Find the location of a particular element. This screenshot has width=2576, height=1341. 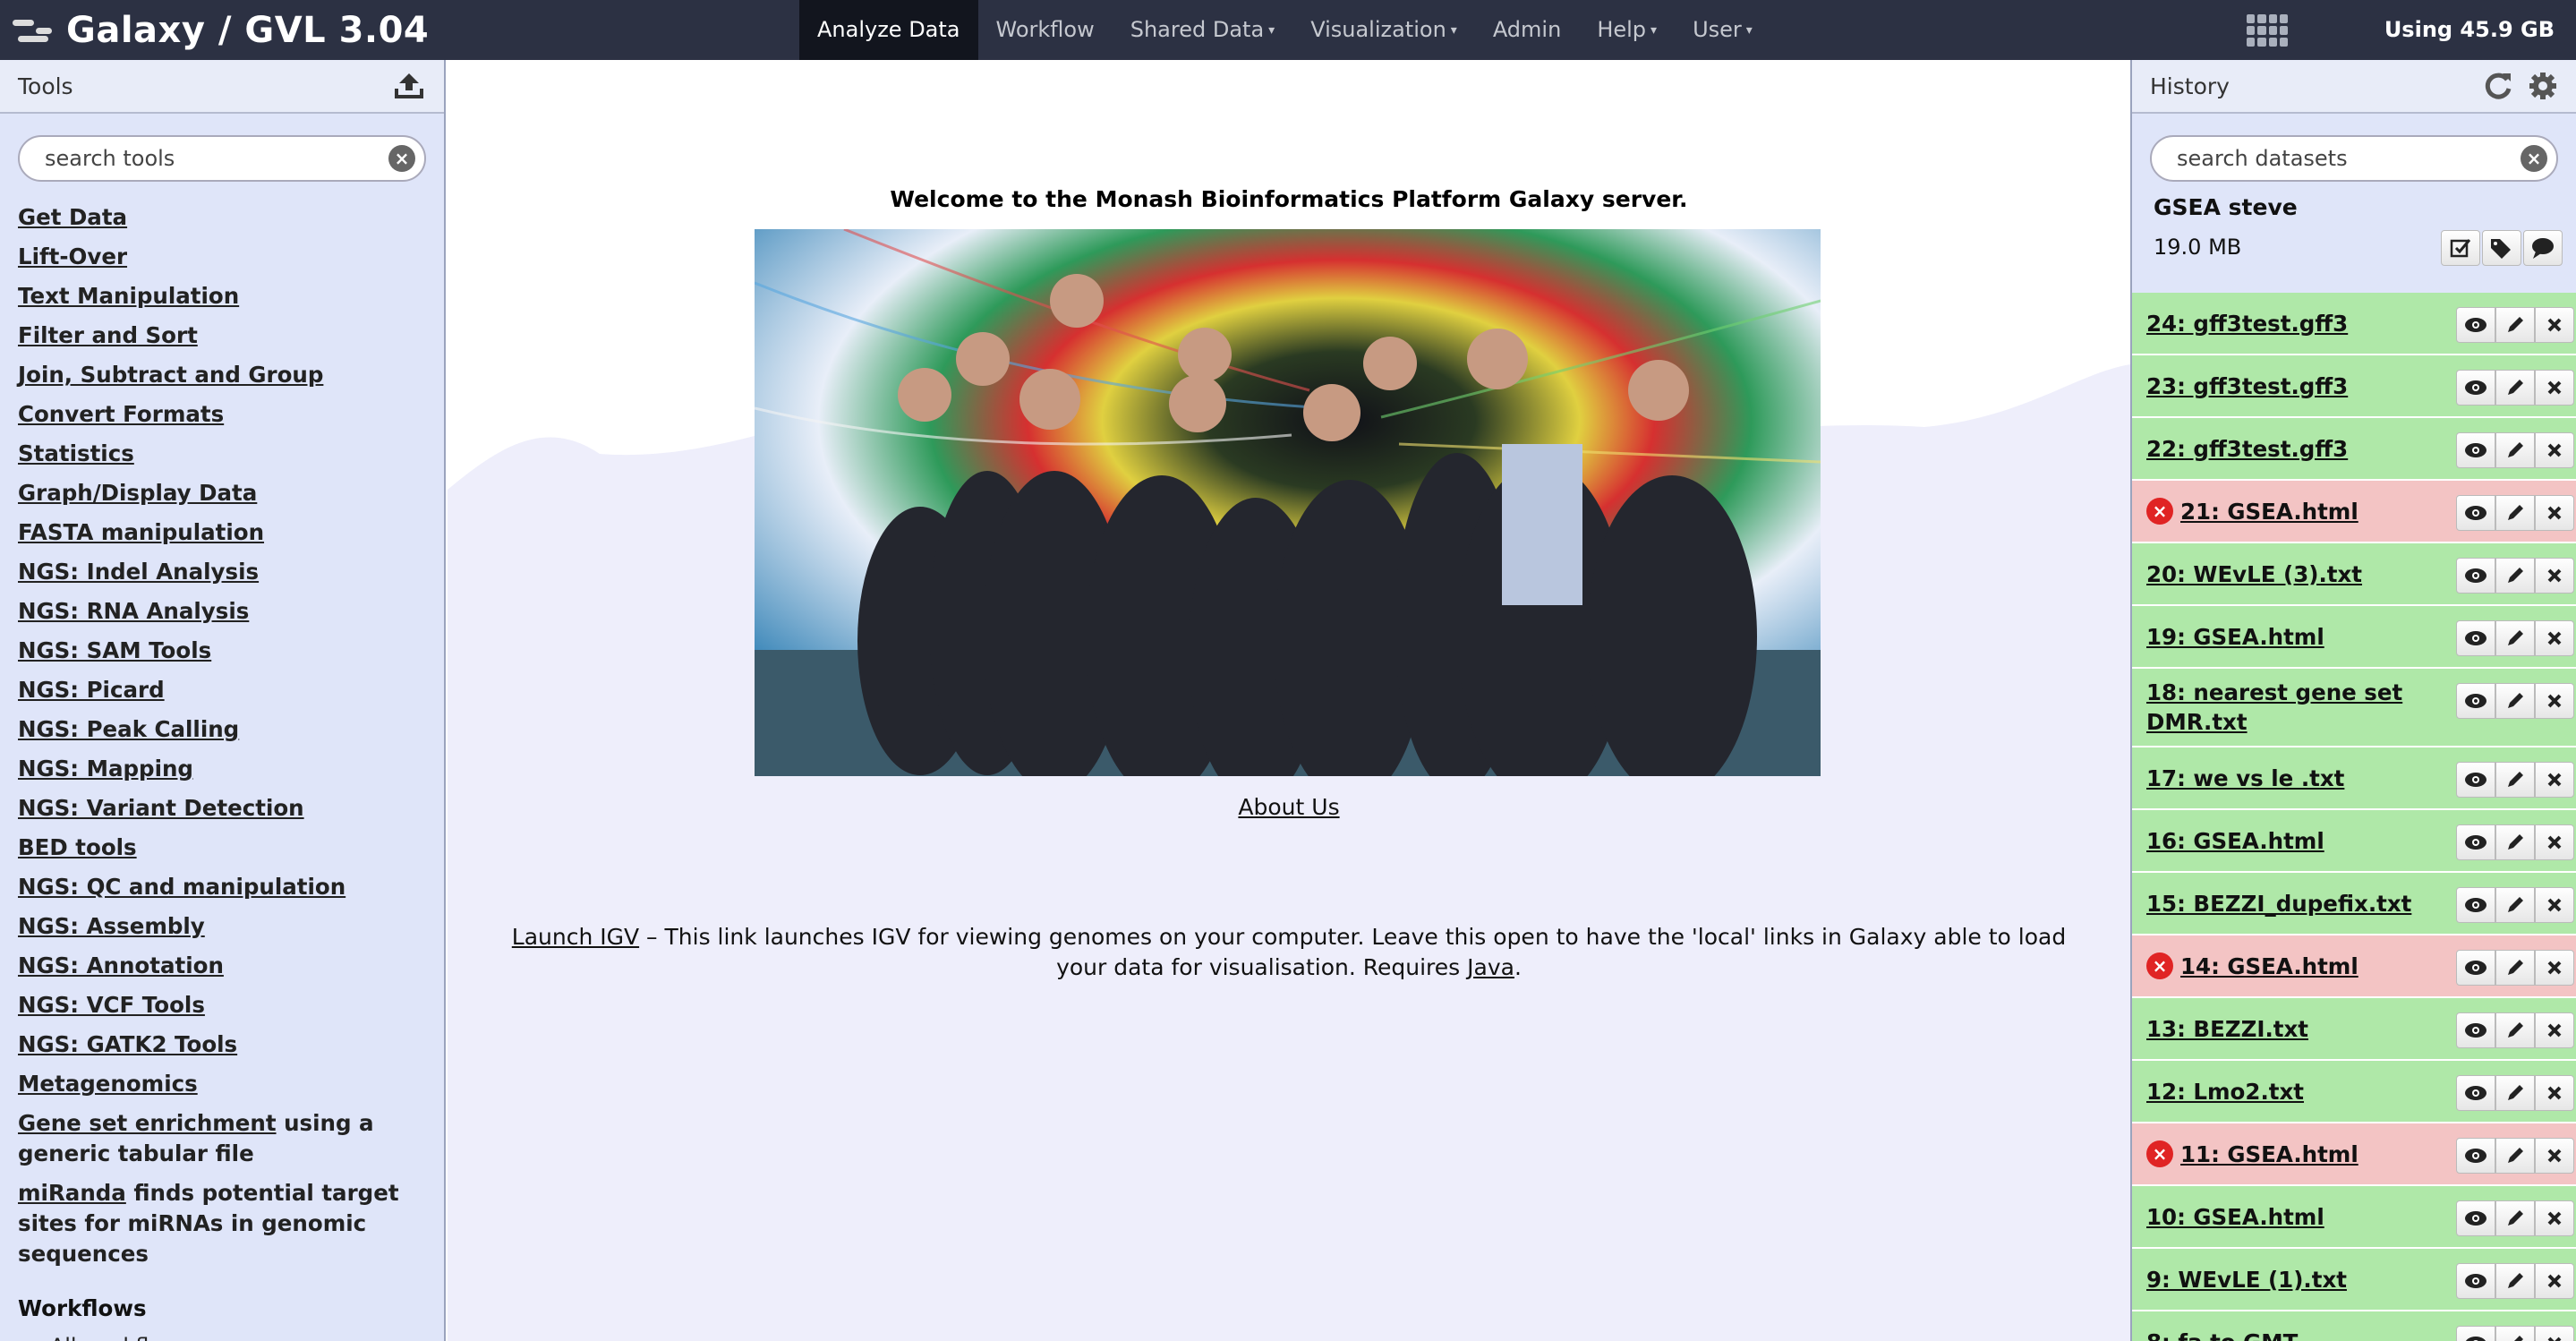

dataset-title: 14: GSEA.html is located at coordinates (2269, 966).